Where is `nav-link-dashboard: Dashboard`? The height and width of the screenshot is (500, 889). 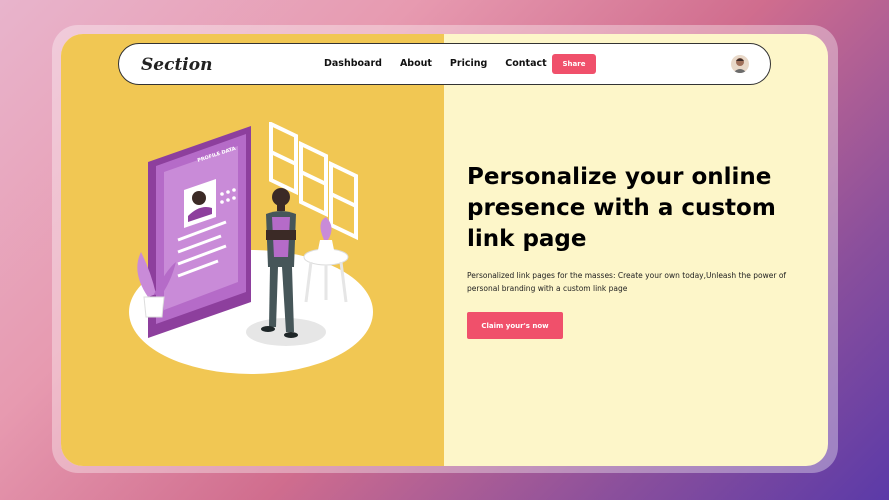 nav-link-dashboard: Dashboard is located at coordinates (353, 63).